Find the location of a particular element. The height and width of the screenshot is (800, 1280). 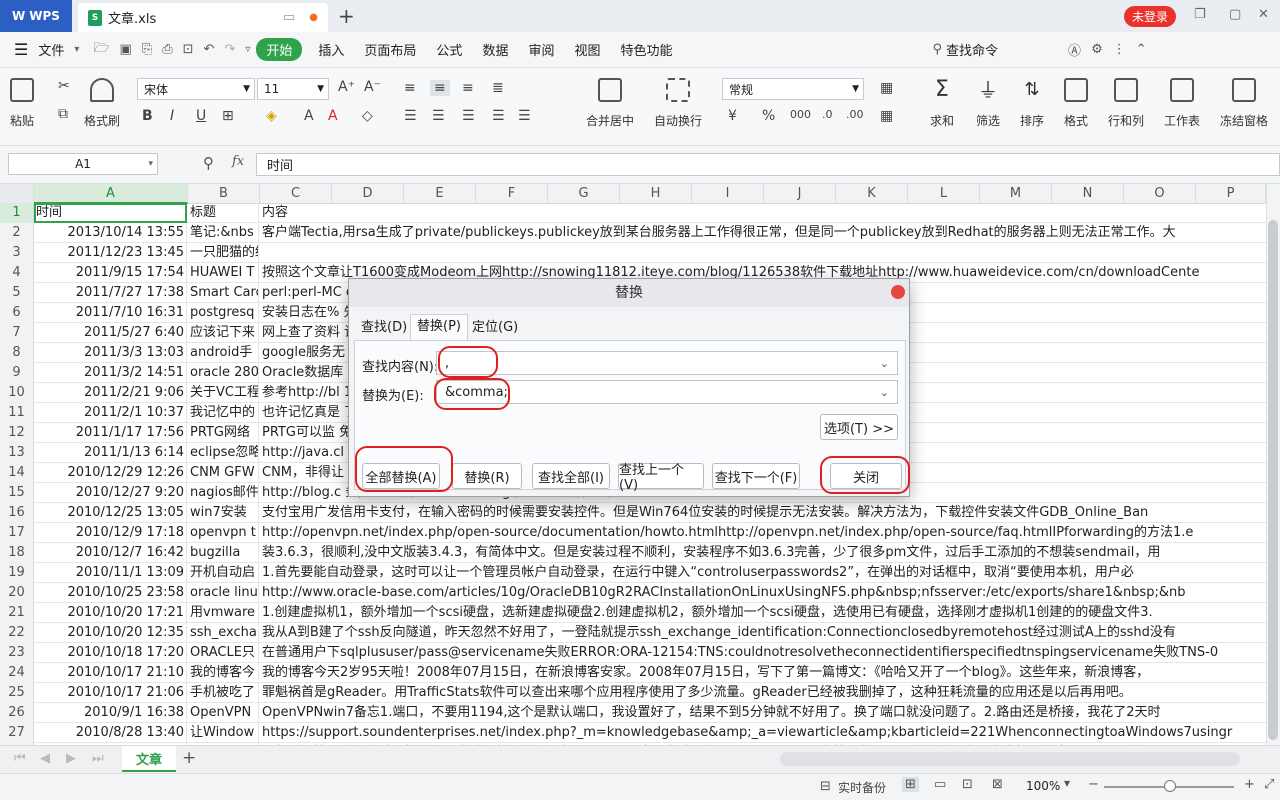

horizontal-scrollbar is located at coordinates (1010, 759).